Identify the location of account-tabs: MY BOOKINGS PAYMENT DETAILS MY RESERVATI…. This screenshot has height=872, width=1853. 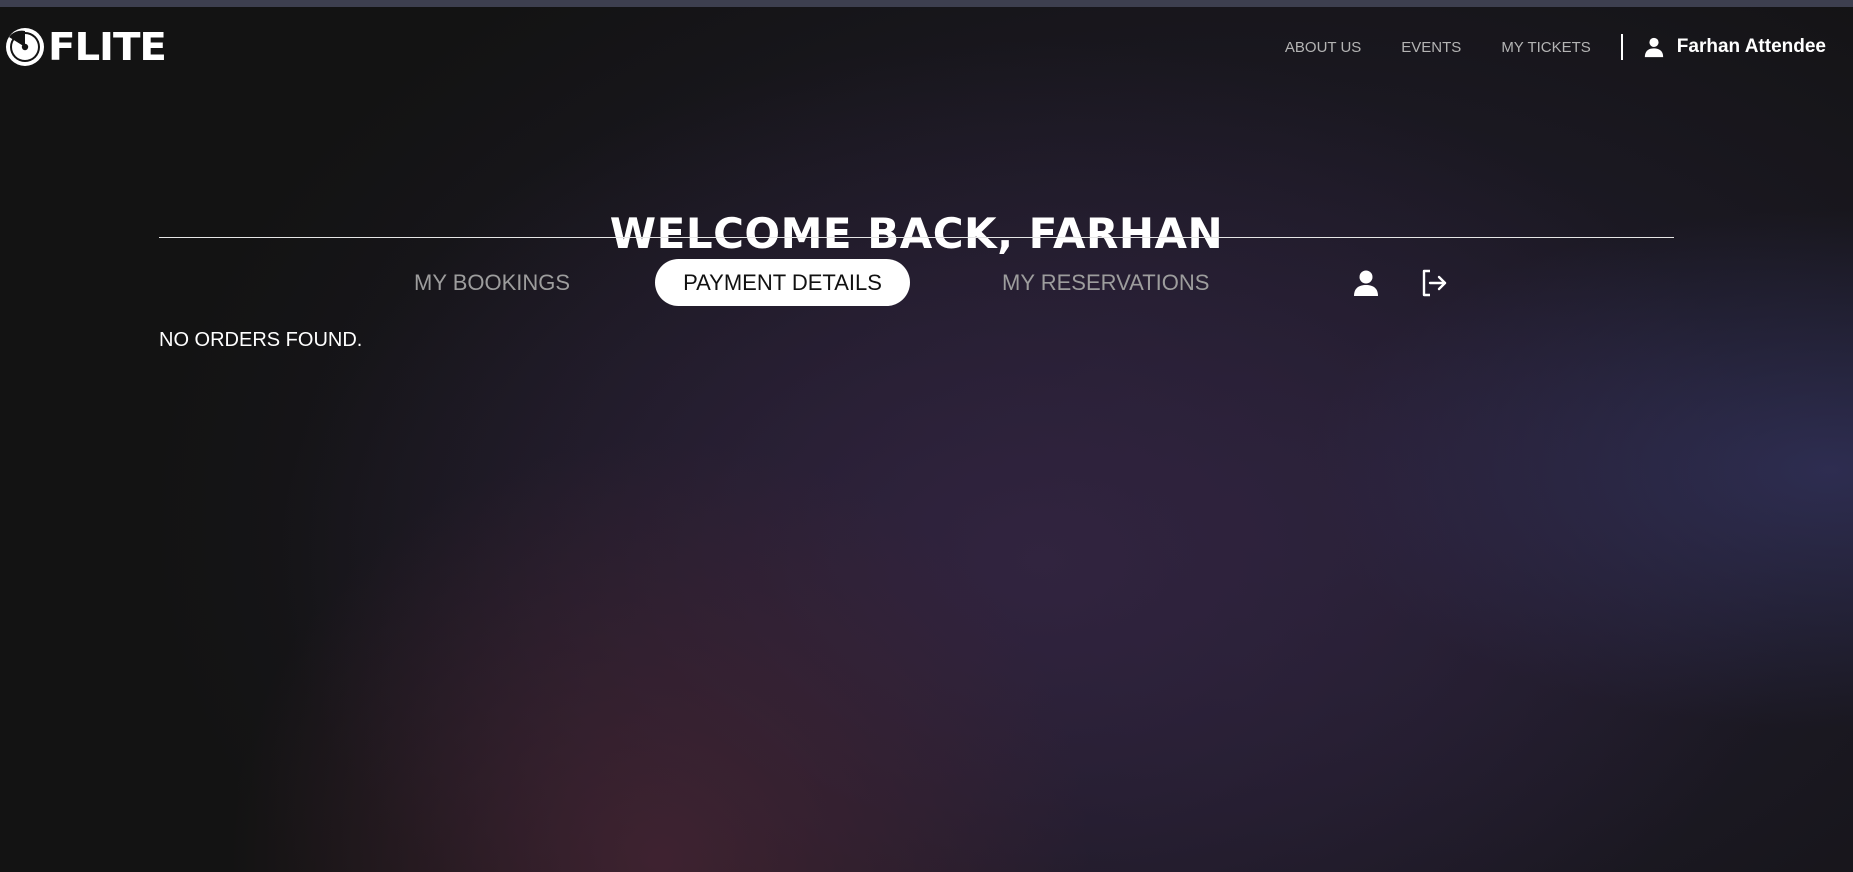
(926, 282).